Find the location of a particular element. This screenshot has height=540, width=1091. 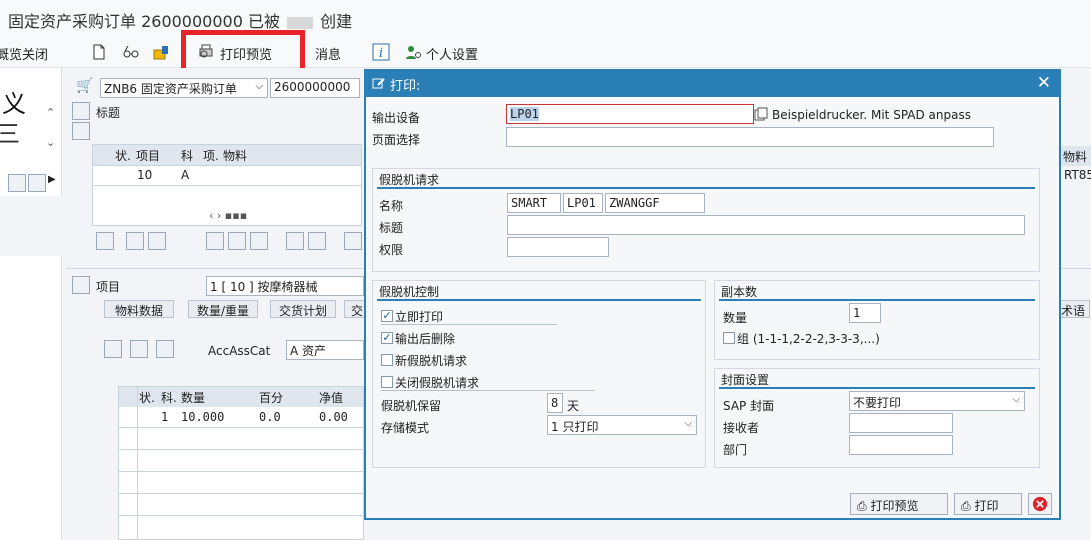

scroll-down-icon: ⌄ is located at coordinates (50, 142).